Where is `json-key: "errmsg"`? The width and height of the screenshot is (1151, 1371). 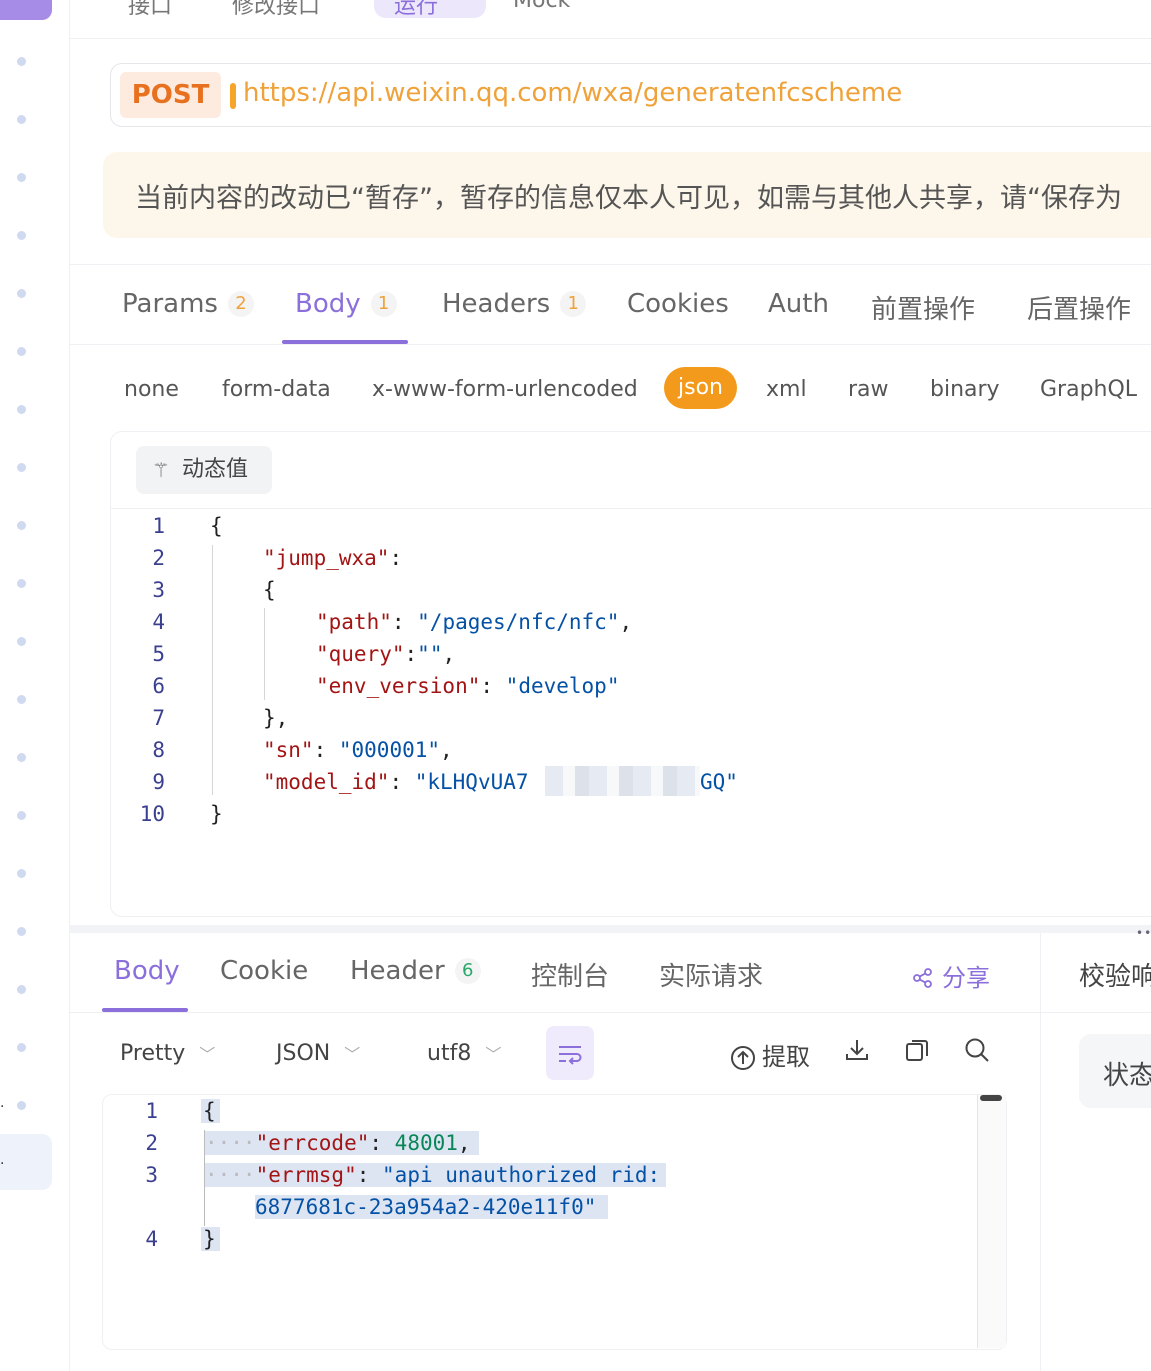
json-key: "errmsg" is located at coordinates (306, 1175).